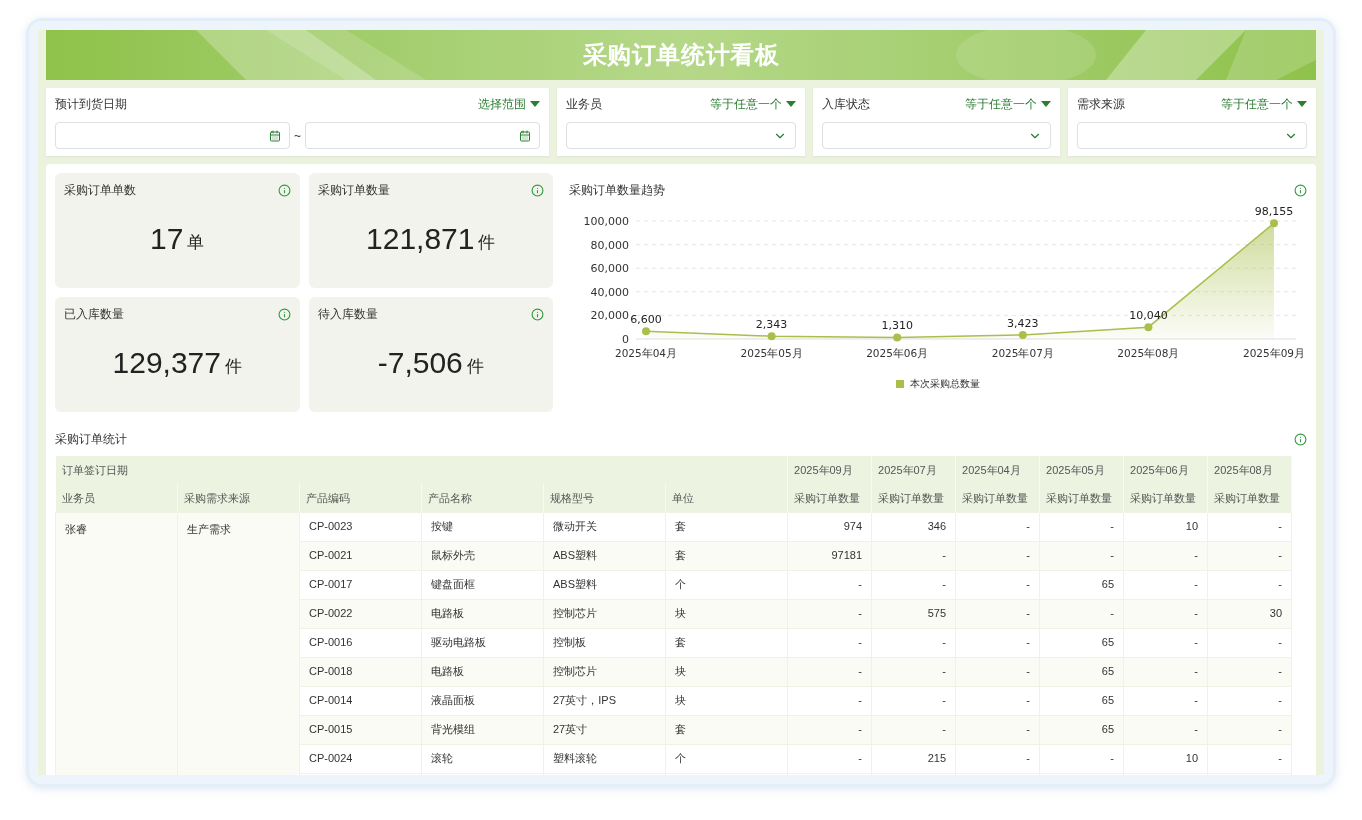 The image size is (1362, 820). What do you see at coordinates (422, 135) in the screenshot?
I see `end-date-field` at bounding box center [422, 135].